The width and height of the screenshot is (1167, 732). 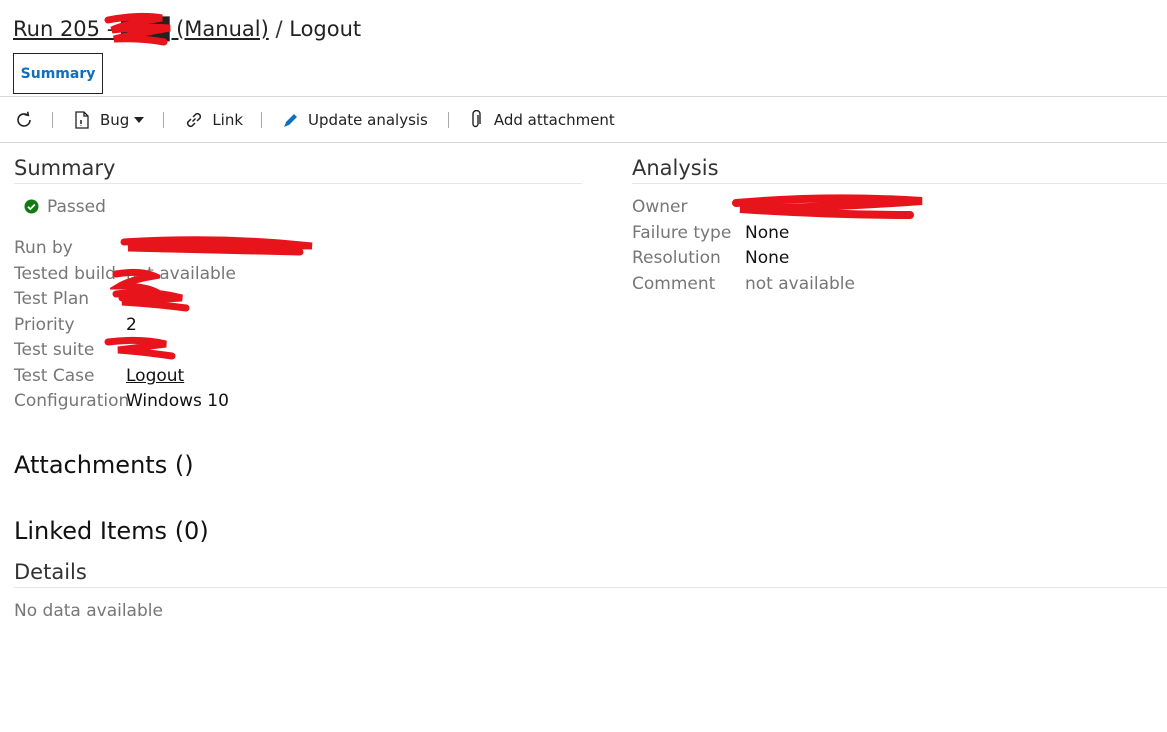 I want to click on bug-icon, so click(x=82, y=119).